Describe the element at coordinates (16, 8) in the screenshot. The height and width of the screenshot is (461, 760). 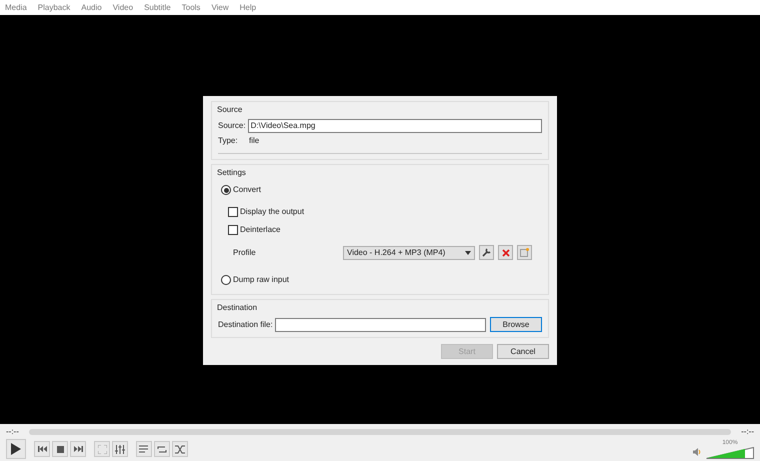
I see `menu-item: Media` at that location.